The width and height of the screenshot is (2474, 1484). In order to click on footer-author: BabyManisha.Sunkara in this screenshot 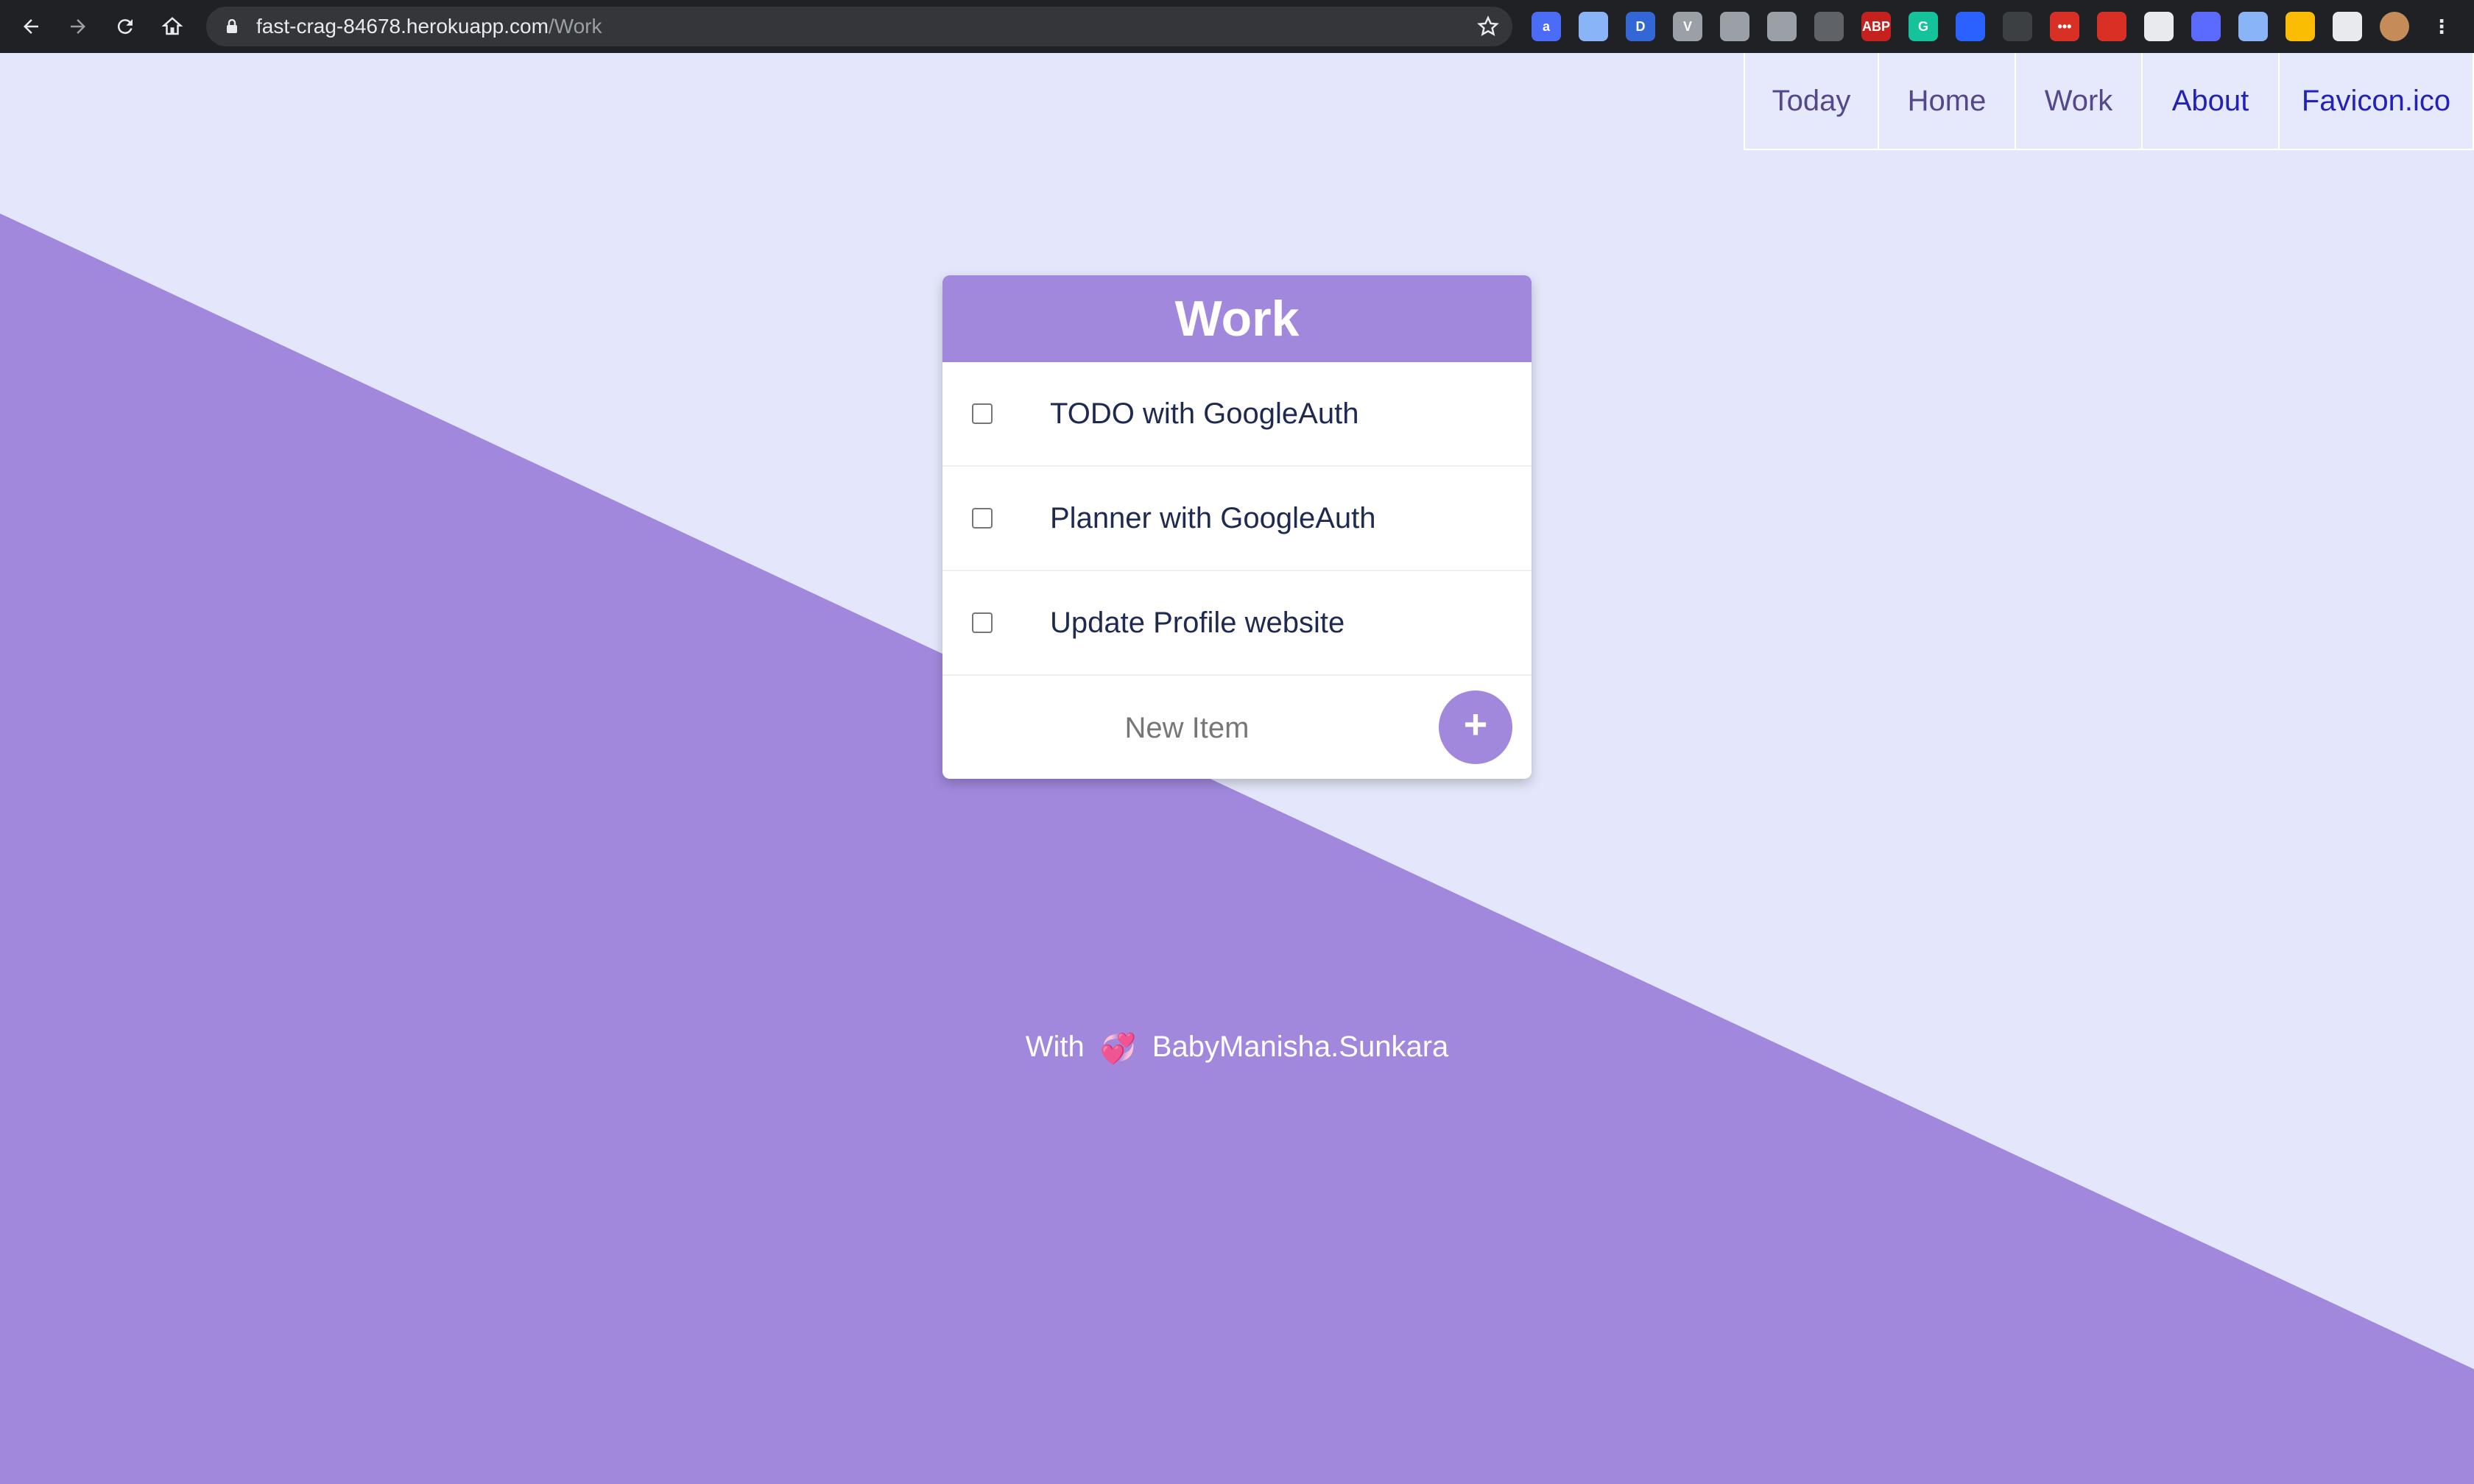, I will do `click(1301, 1047)`.